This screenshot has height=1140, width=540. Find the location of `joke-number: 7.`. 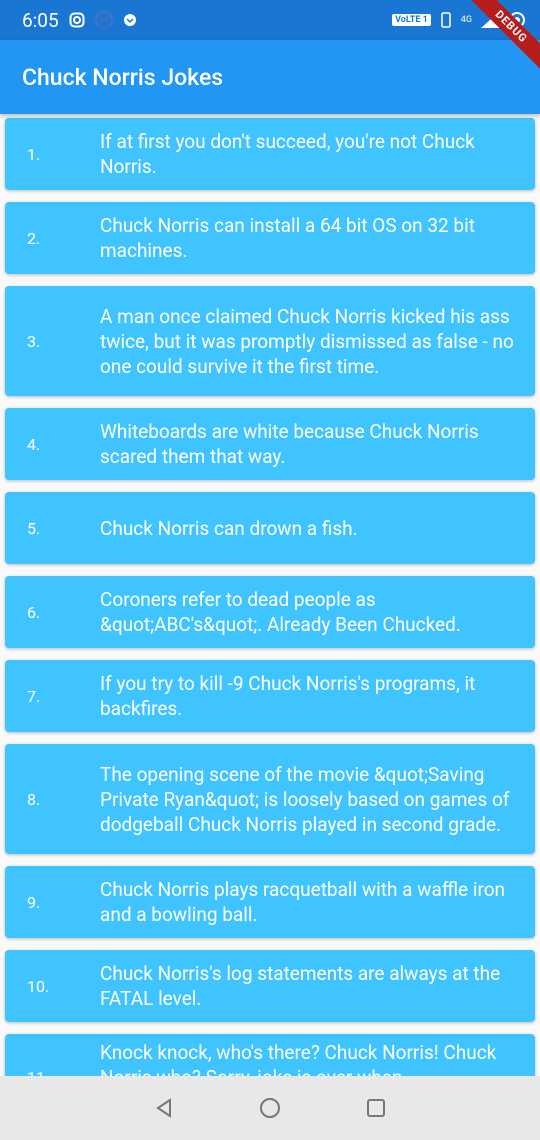

joke-number: 7. is located at coordinates (34, 696).